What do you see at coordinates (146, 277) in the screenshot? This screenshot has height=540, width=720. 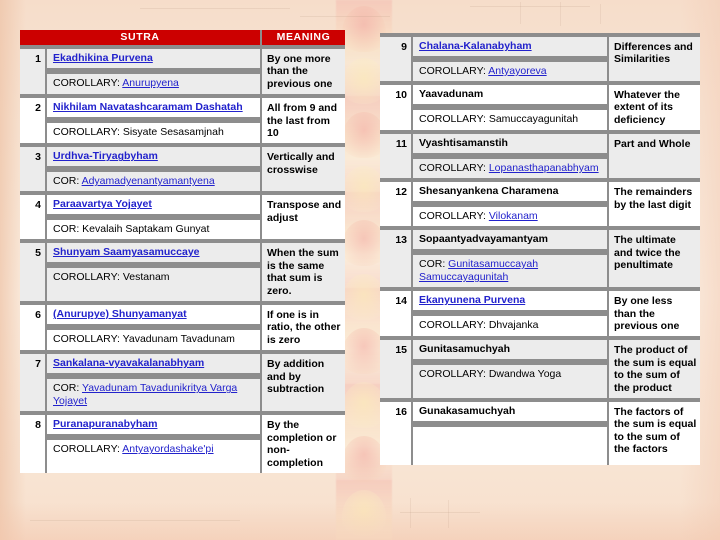 I see `corollary-text: Vestanam` at bounding box center [146, 277].